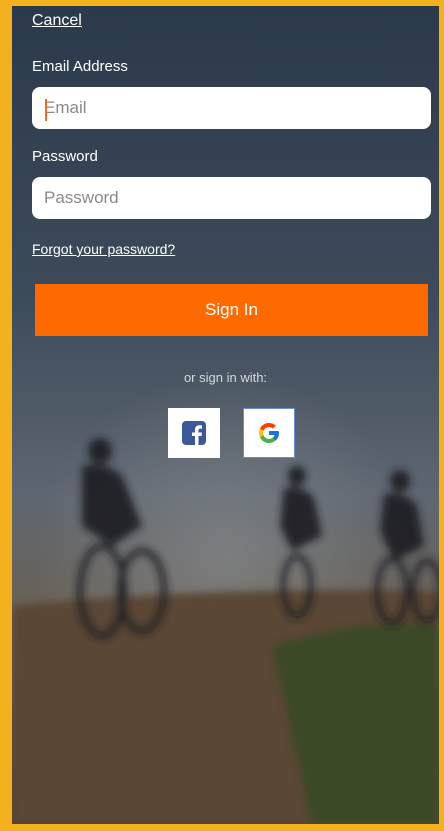  I want to click on google-sign-in-button, so click(269, 433).